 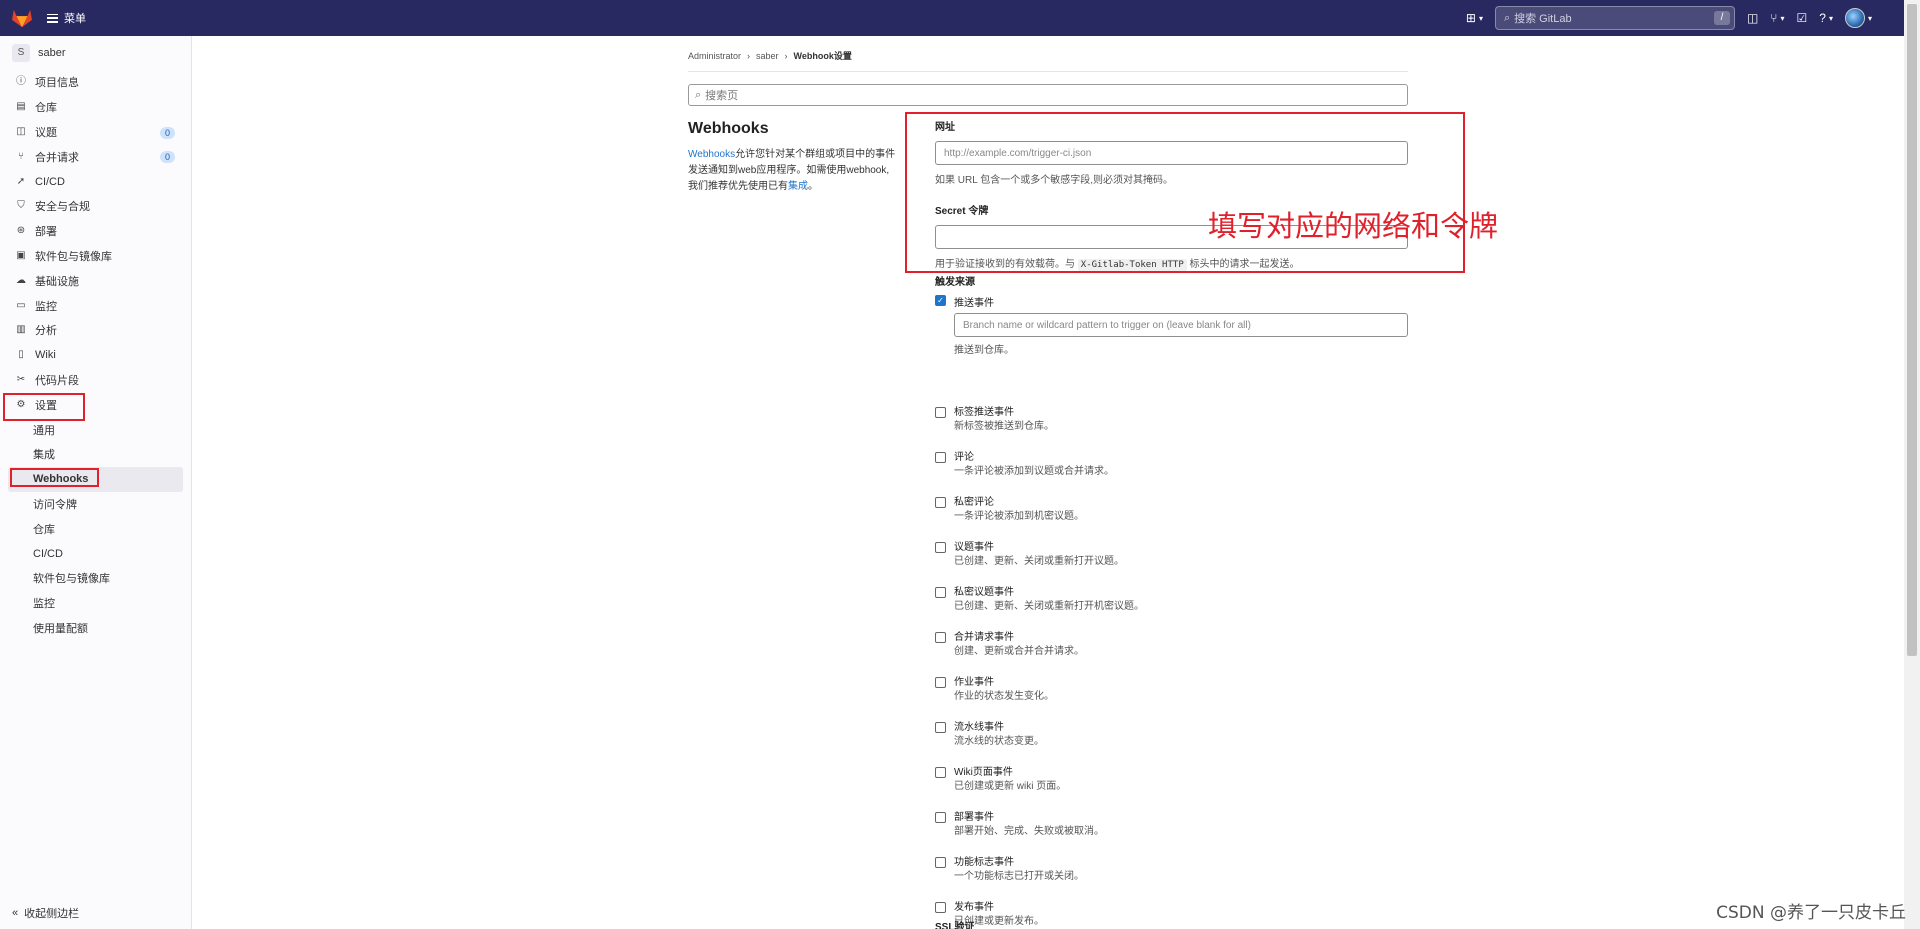 What do you see at coordinates (95, 256) in the screenshot?
I see `sidebar-item: ▣ 软件包与镜像库` at bounding box center [95, 256].